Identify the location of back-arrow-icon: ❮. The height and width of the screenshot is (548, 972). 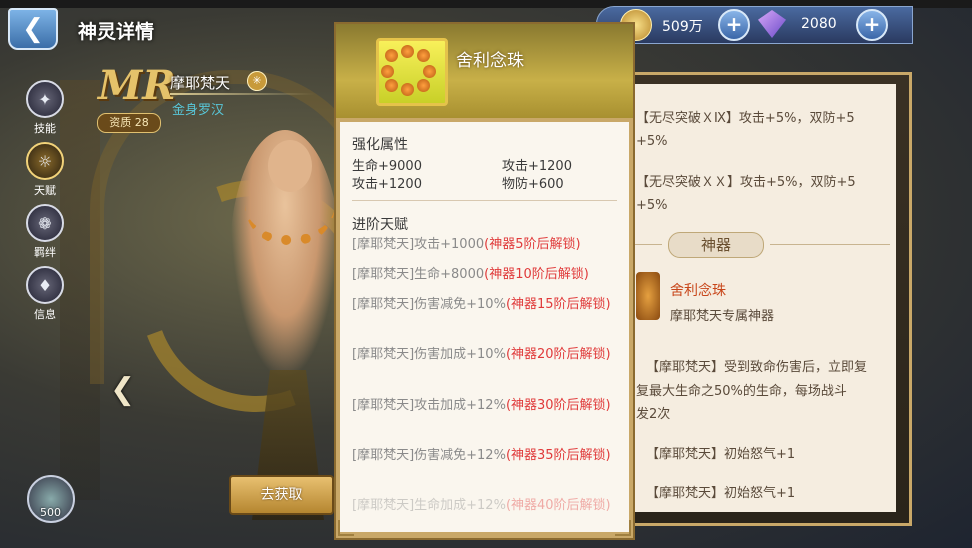
(33, 29).